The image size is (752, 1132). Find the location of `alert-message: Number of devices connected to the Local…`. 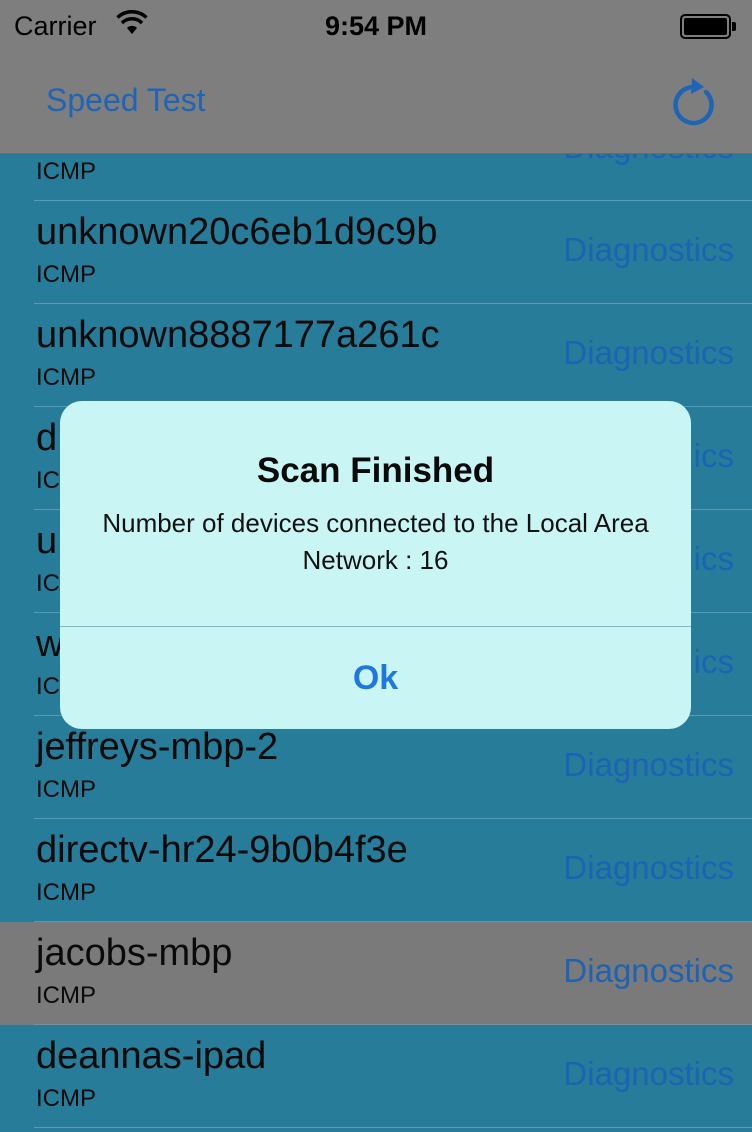

alert-message: Number of devices connected to the Local… is located at coordinates (375, 541).